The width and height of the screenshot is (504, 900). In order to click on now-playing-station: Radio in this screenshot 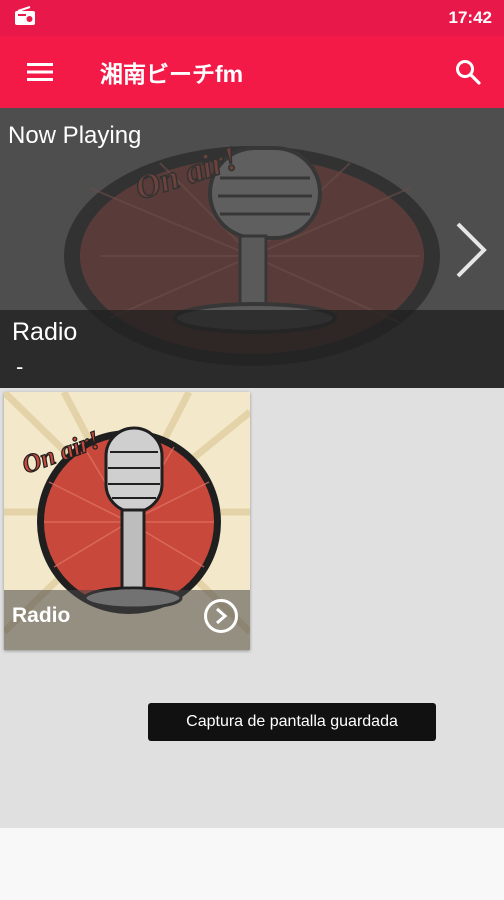, I will do `click(45, 332)`.